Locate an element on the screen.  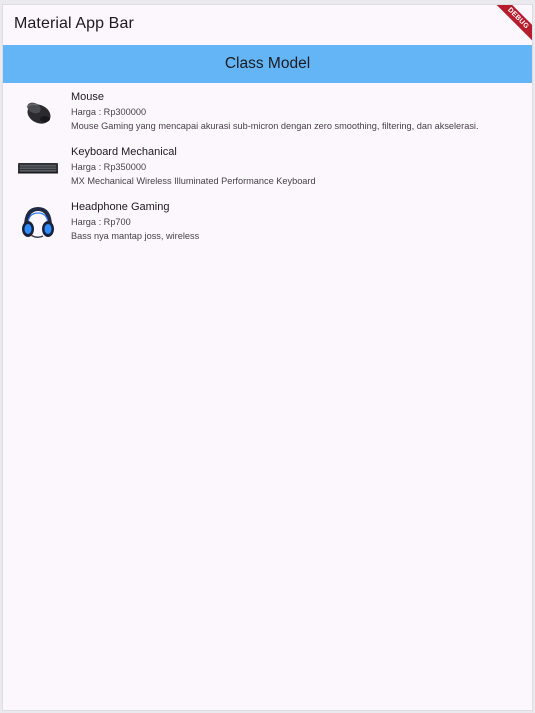
headphone-image is located at coordinates (38, 223).